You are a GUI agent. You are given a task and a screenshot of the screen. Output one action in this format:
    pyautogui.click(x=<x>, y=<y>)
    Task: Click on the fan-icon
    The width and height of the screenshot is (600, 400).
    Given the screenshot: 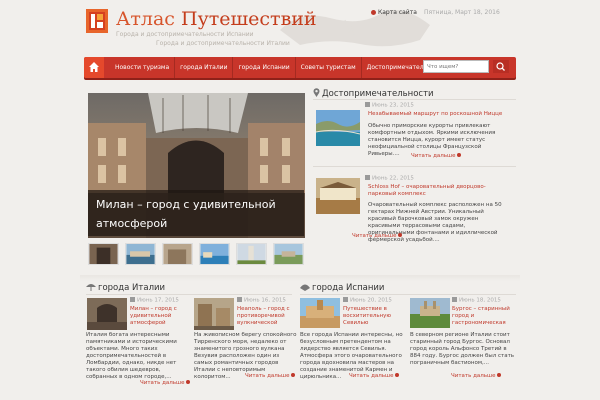 What is the action you would take?
    pyautogui.click(x=305, y=287)
    